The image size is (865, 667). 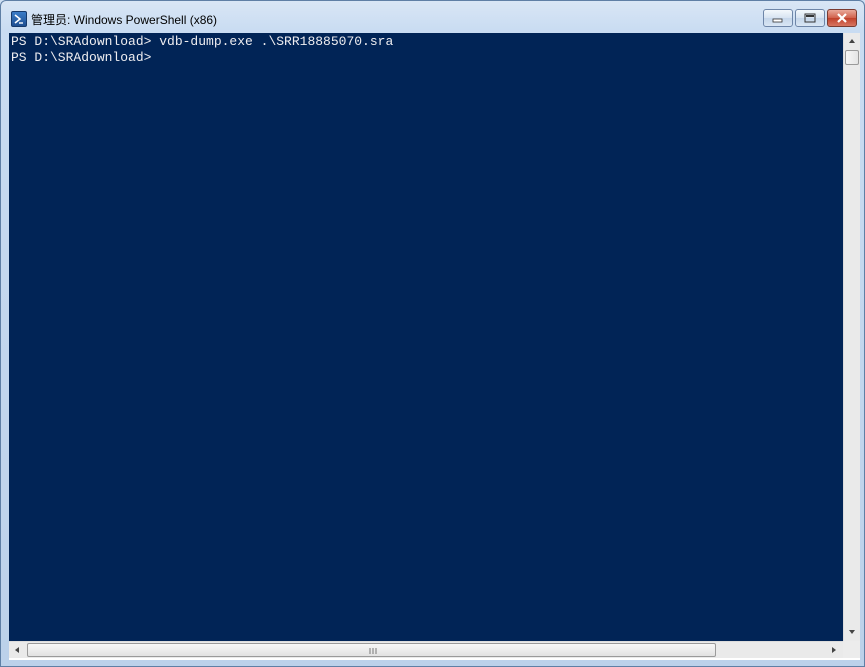 I want to click on title-bar: 管理员: Windows PowerShell (x86), so click(x=432, y=17).